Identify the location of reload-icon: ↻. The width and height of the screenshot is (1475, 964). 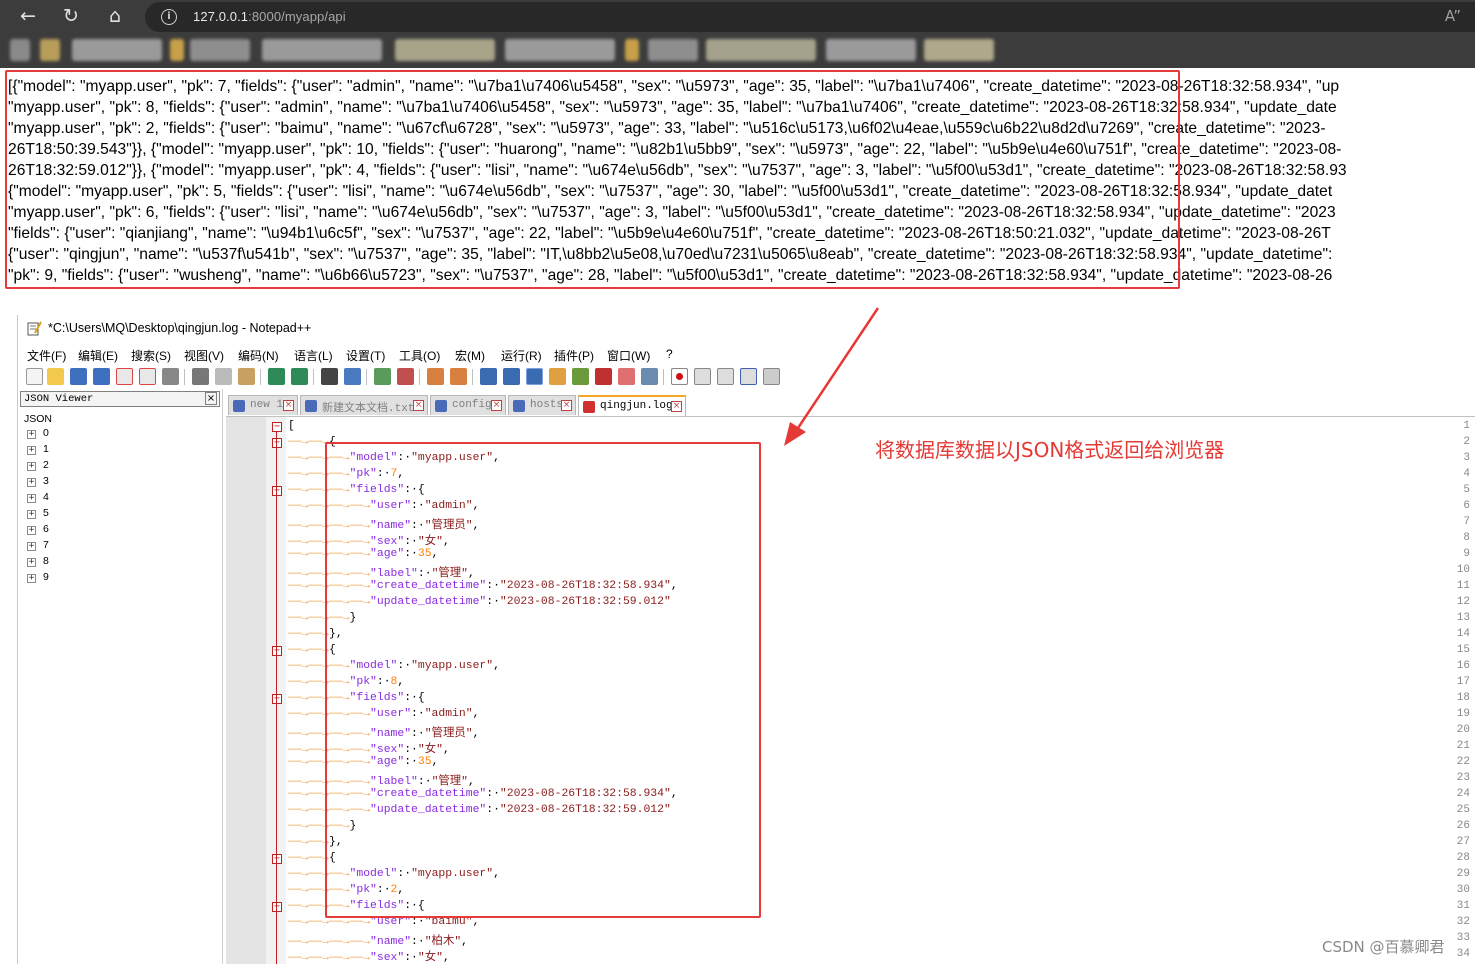
(71, 16).